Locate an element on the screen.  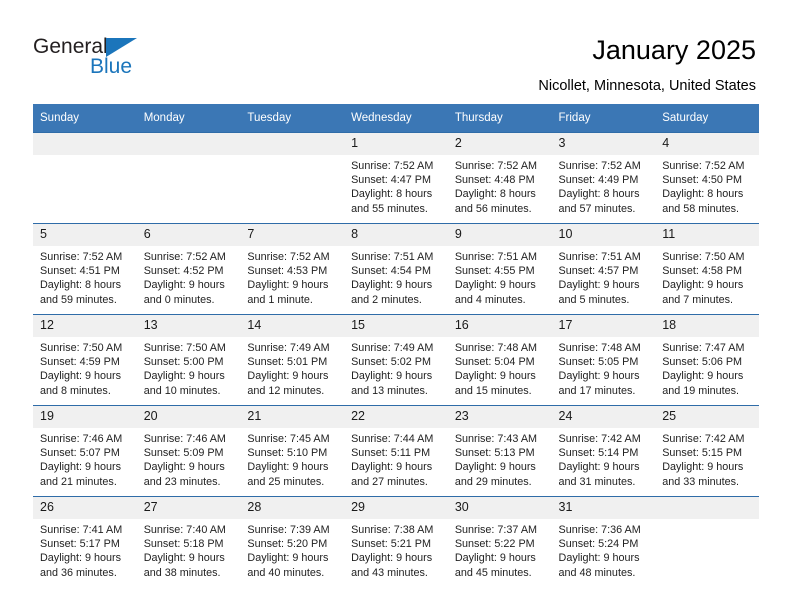
sunset-text: Sunset: 5:18 PM is located at coordinates (183, 544).